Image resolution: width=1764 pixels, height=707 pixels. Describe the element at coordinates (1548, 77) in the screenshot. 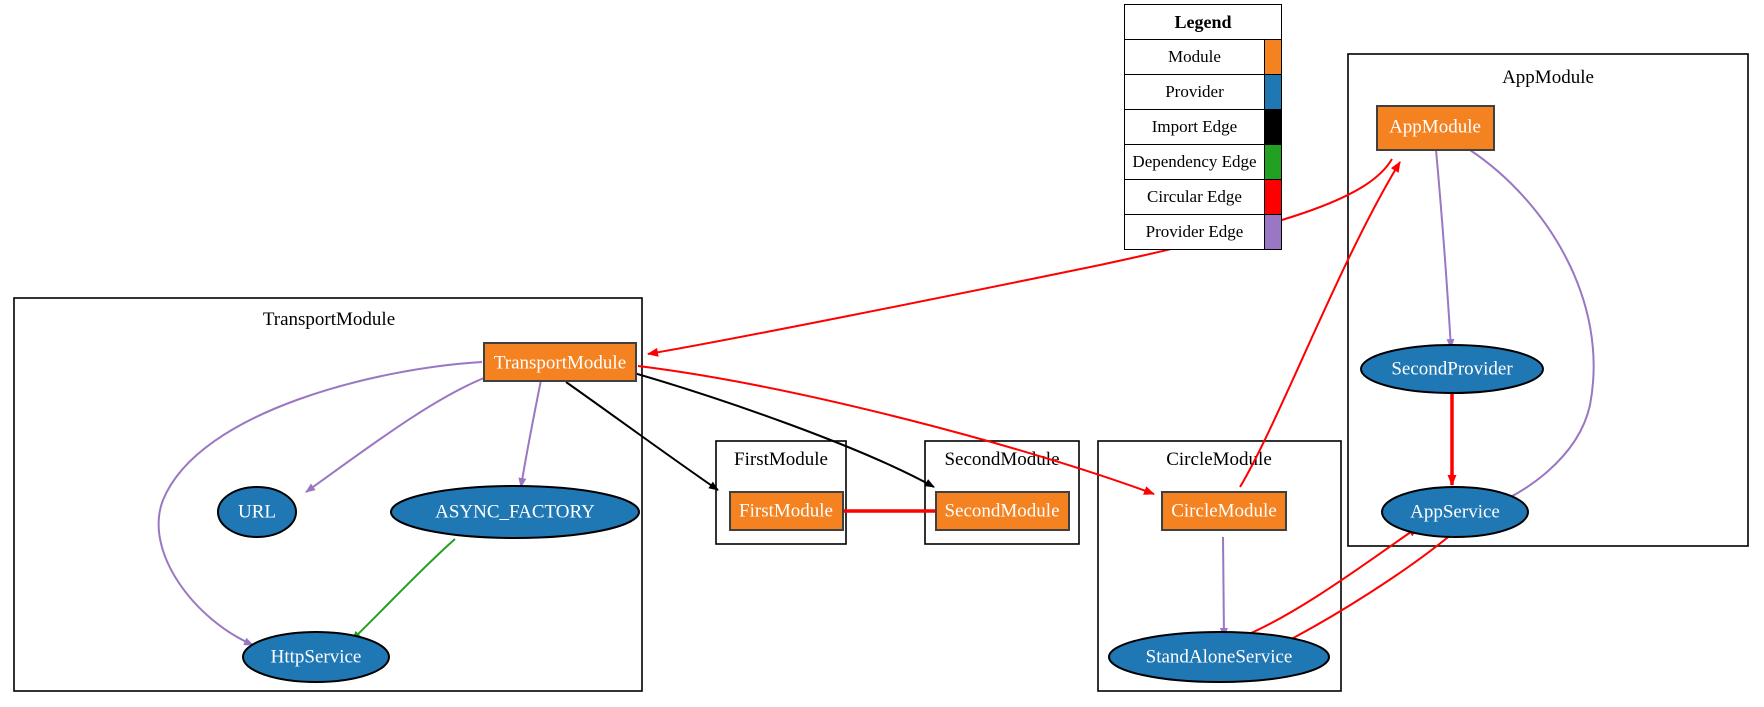

I see `cluster-label-app: AppModule` at that location.